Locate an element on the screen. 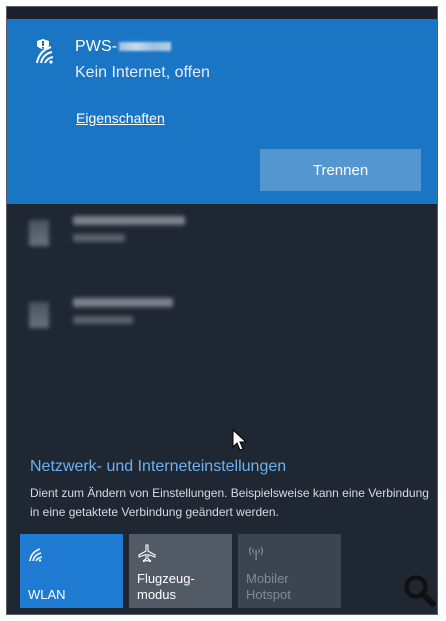  wifi-icon is located at coordinates (36, 555).